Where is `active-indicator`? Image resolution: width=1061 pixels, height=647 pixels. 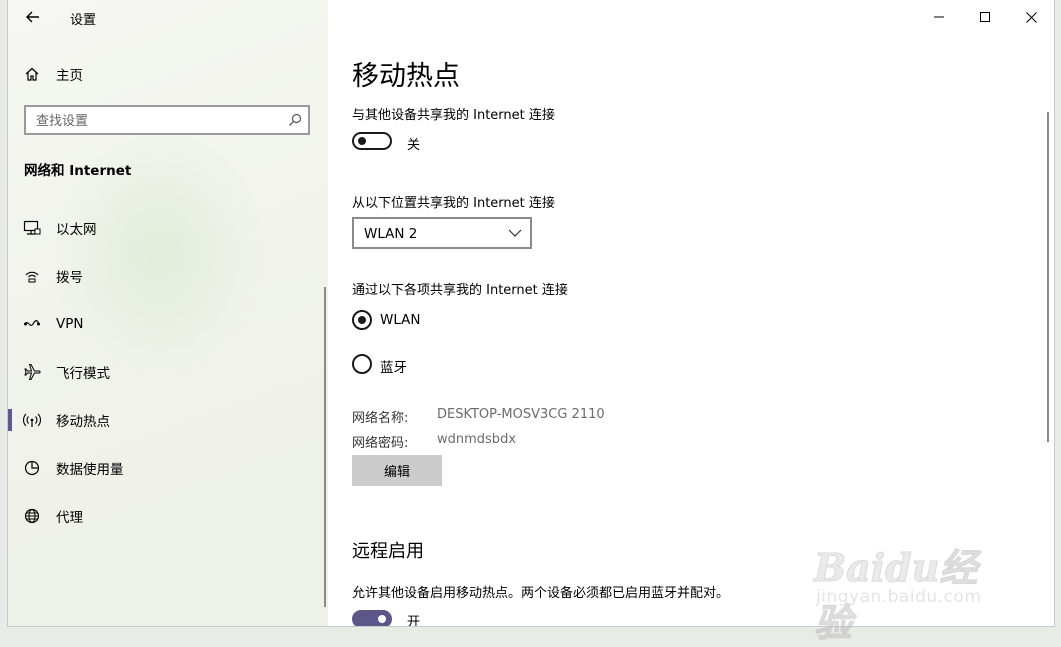
active-indicator is located at coordinates (10, 420).